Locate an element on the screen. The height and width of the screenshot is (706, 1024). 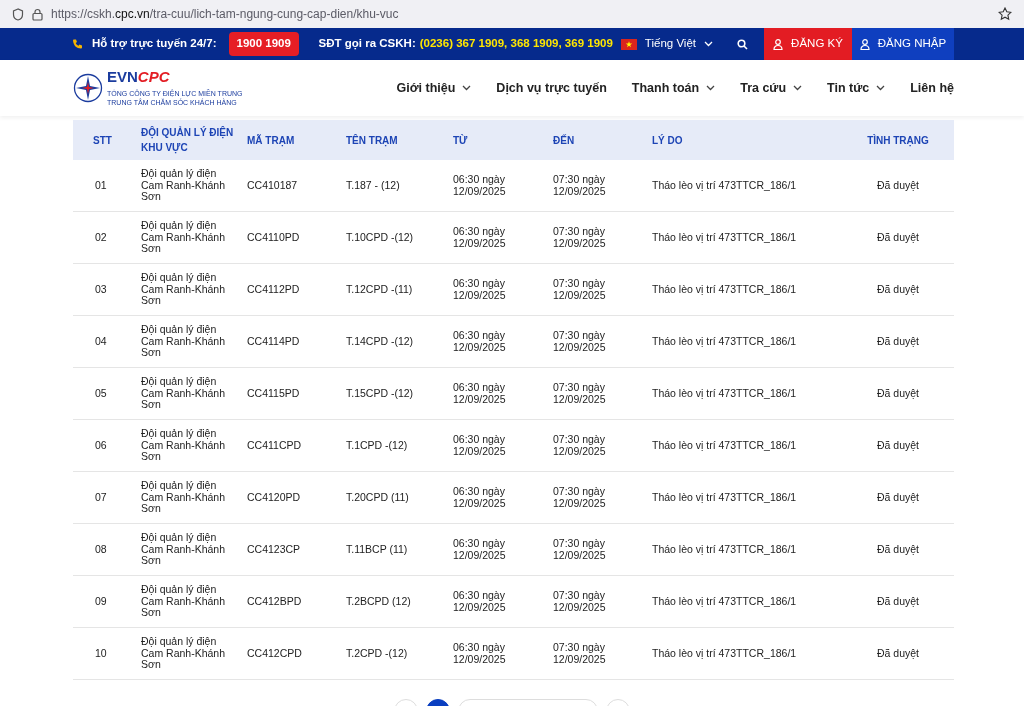
nav-link: Tin tức is located at coordinates (856, 88).